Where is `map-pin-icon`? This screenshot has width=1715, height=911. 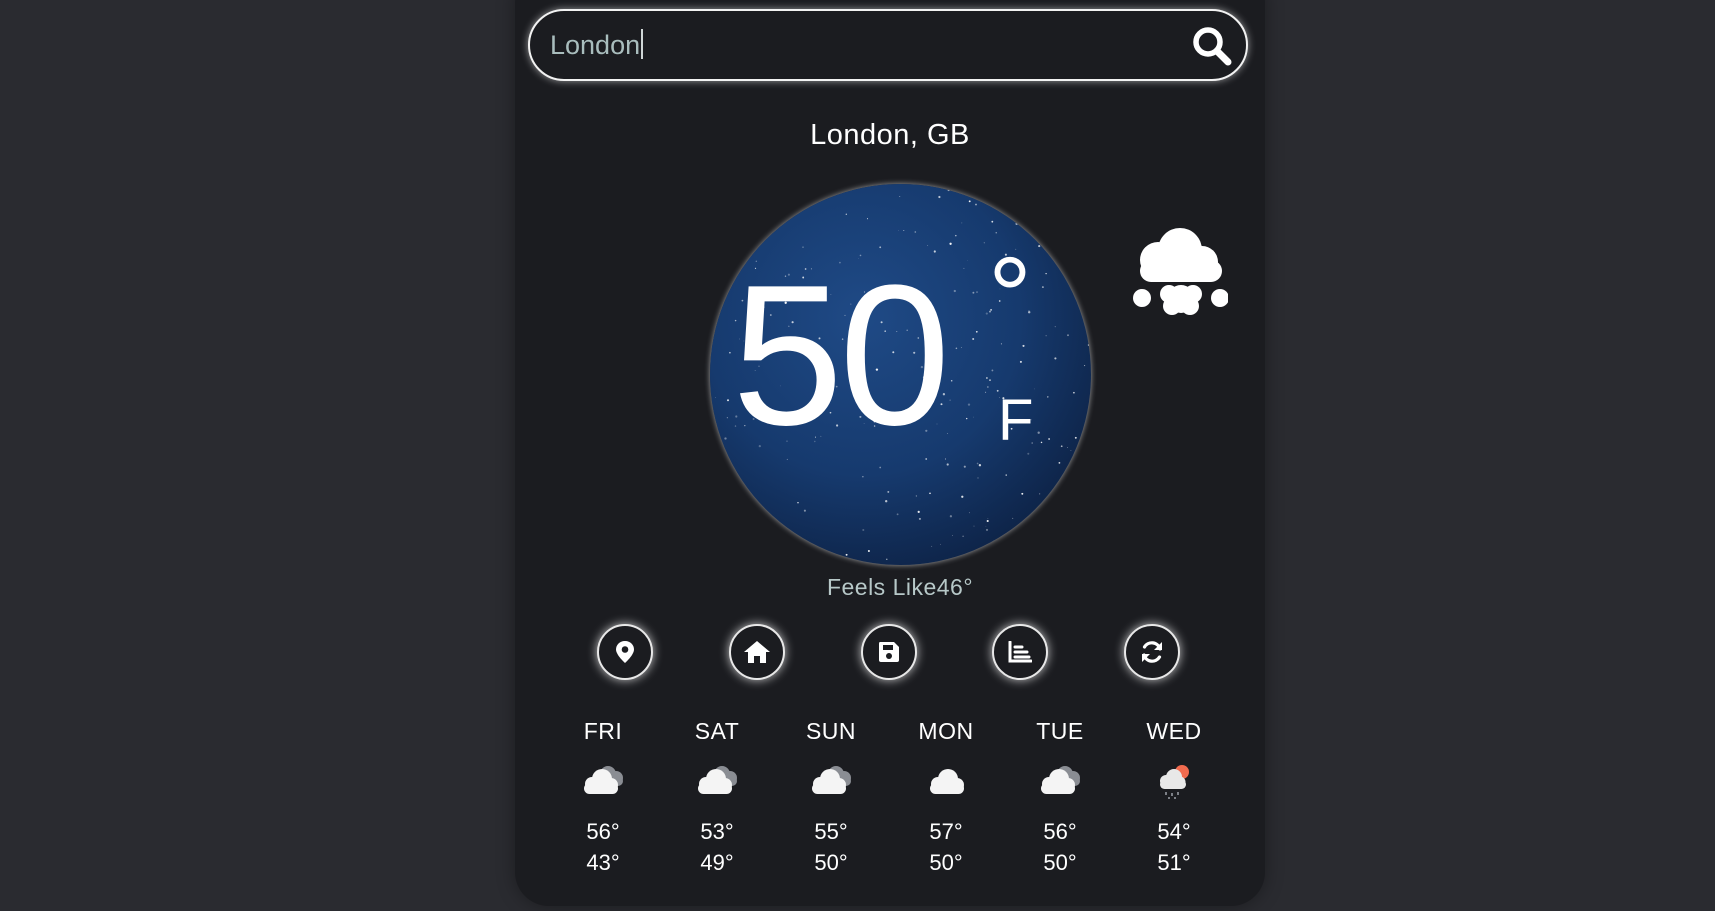
map-pin-icon is located at coordinates (625, 652).